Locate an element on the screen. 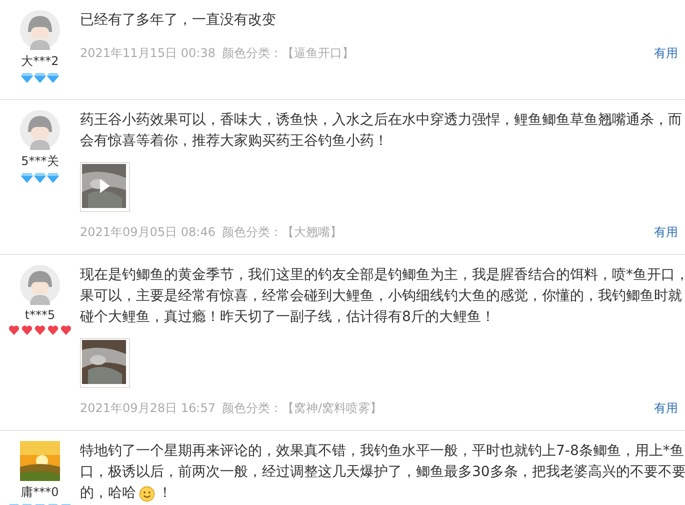  review-date: 2021年11月15日 00:38 is located at coordinates (148, 53).